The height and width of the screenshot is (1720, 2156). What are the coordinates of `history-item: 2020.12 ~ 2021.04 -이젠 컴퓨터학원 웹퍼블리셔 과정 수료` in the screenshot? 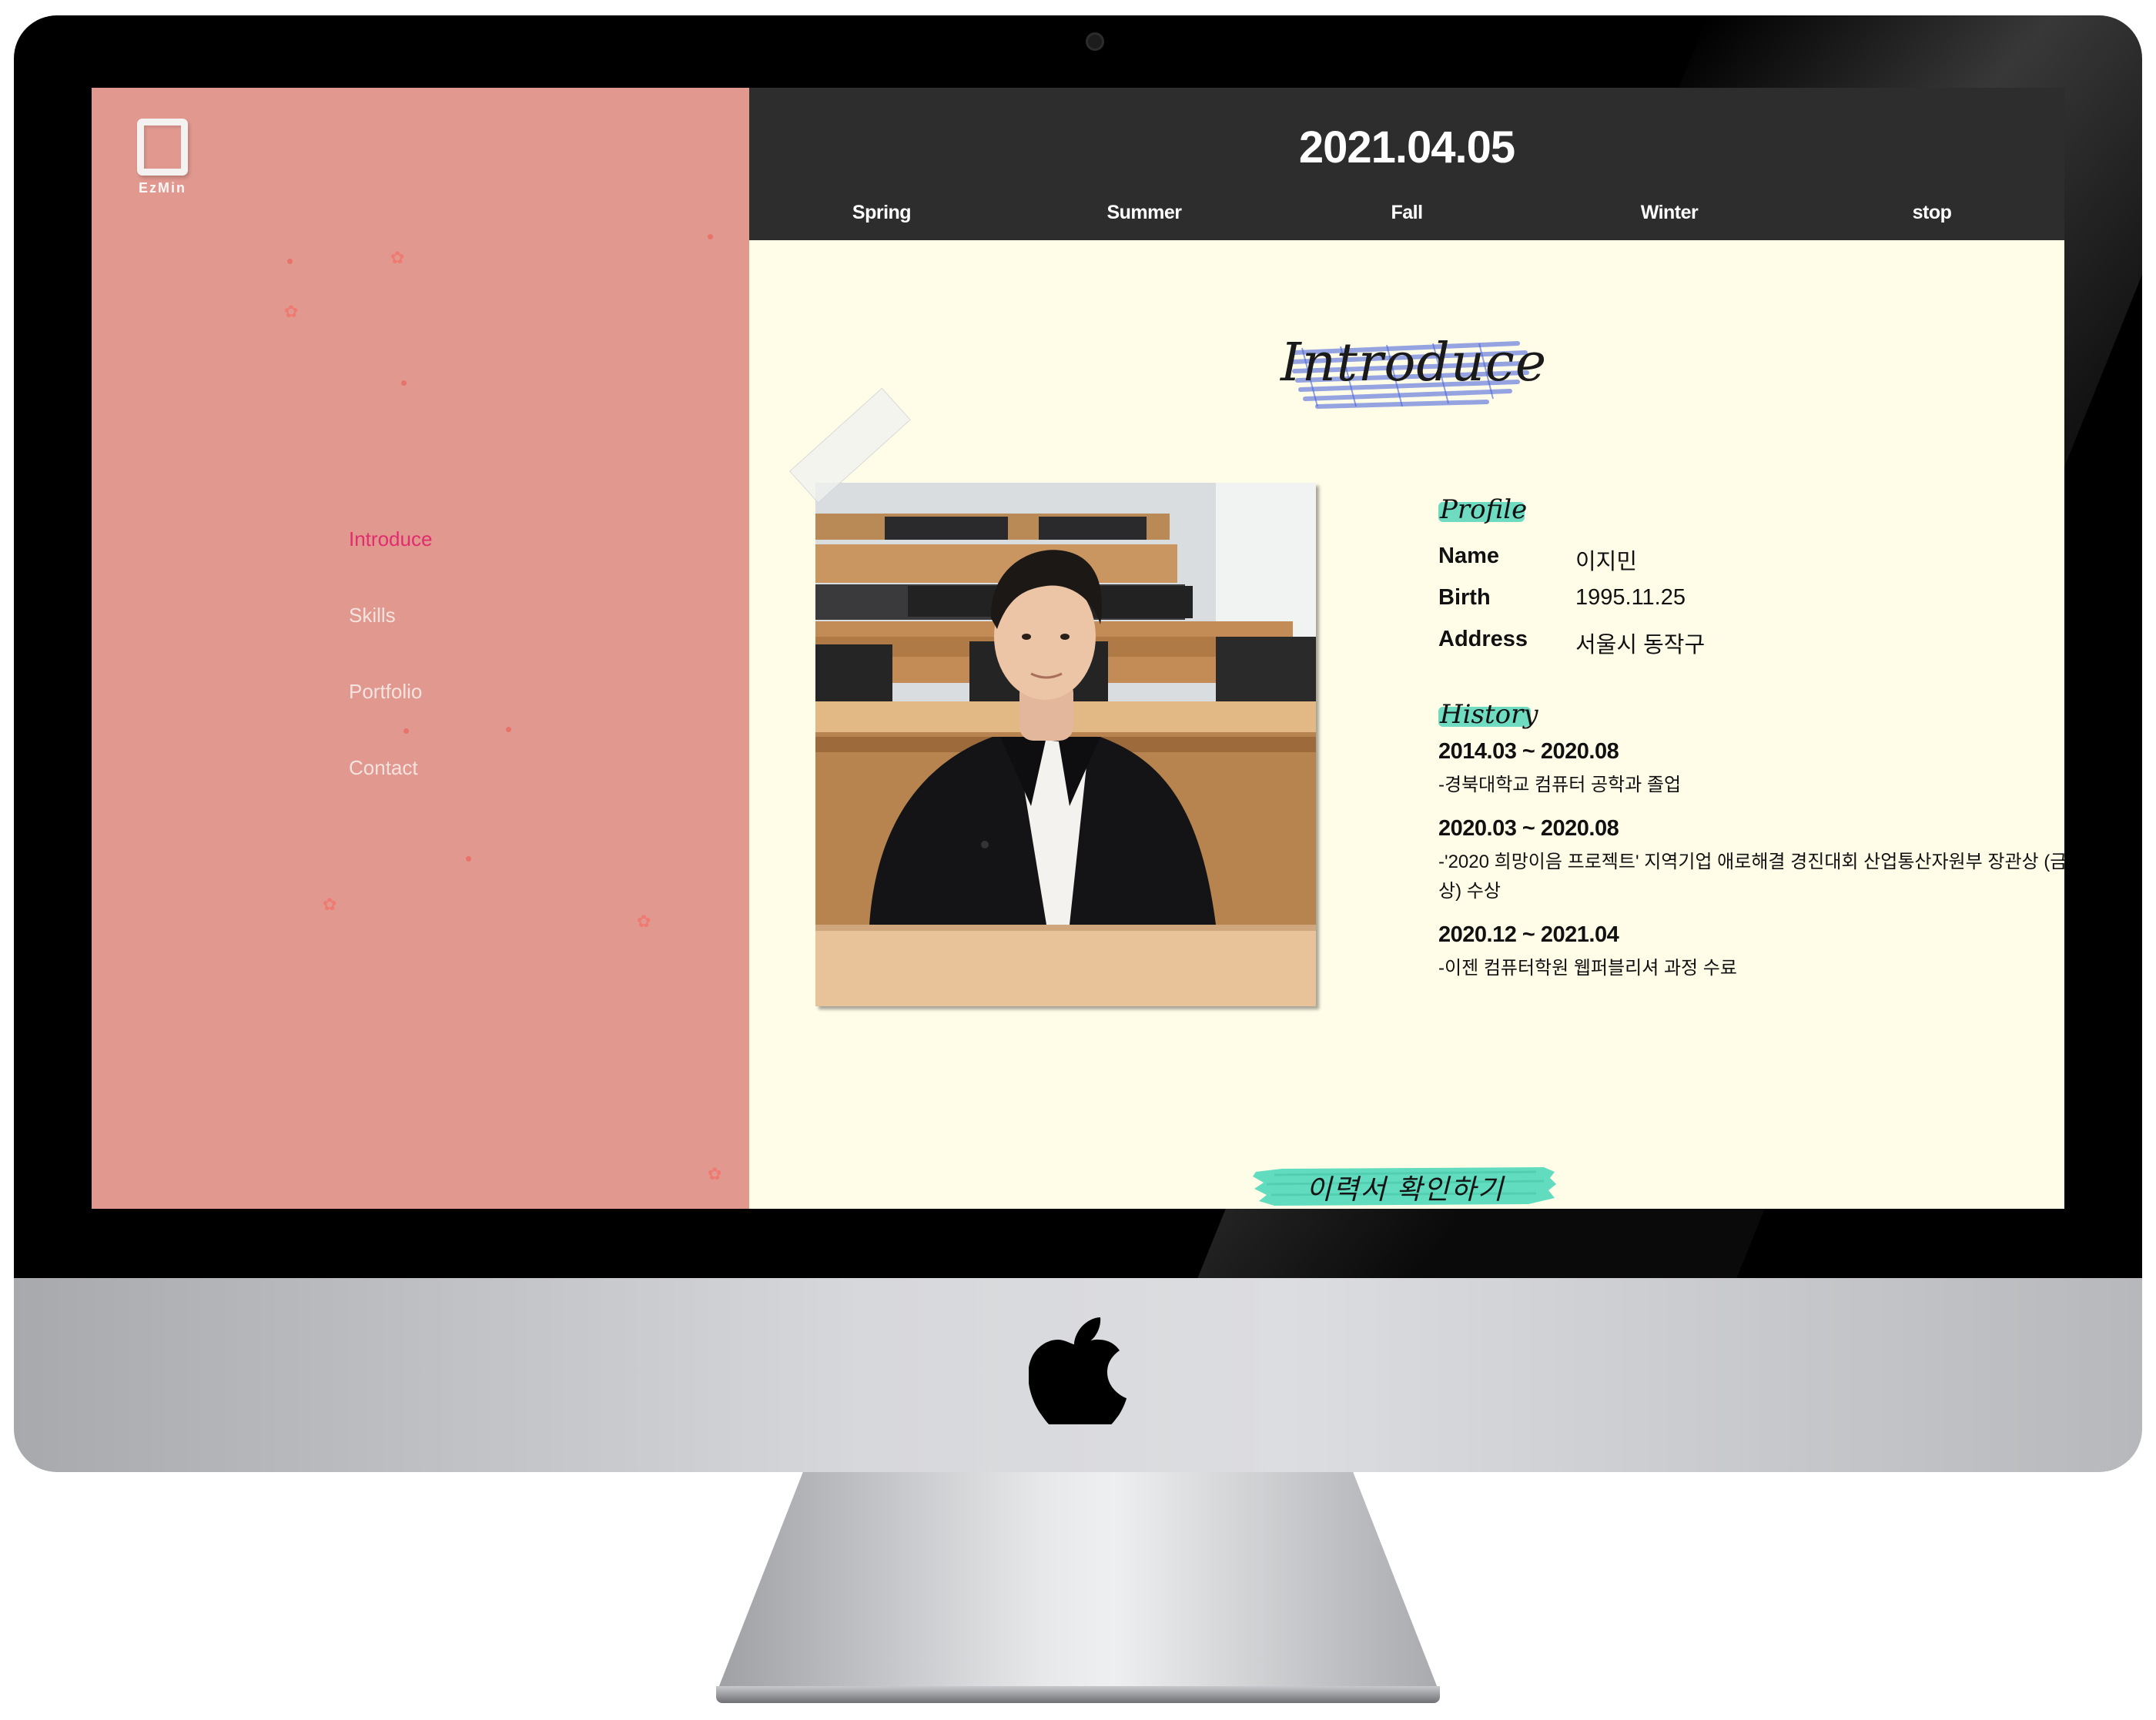 It's located at (1751, 952).